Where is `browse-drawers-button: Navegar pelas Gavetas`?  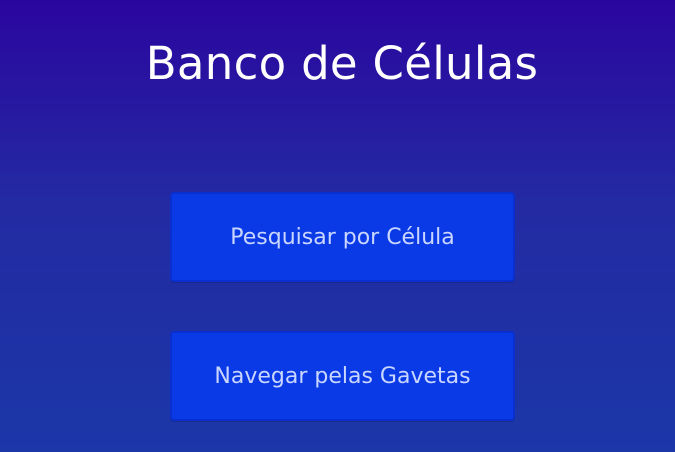 browse-drawers-button: Navegar pelas Gavetas is located at coordinates (342, 376).